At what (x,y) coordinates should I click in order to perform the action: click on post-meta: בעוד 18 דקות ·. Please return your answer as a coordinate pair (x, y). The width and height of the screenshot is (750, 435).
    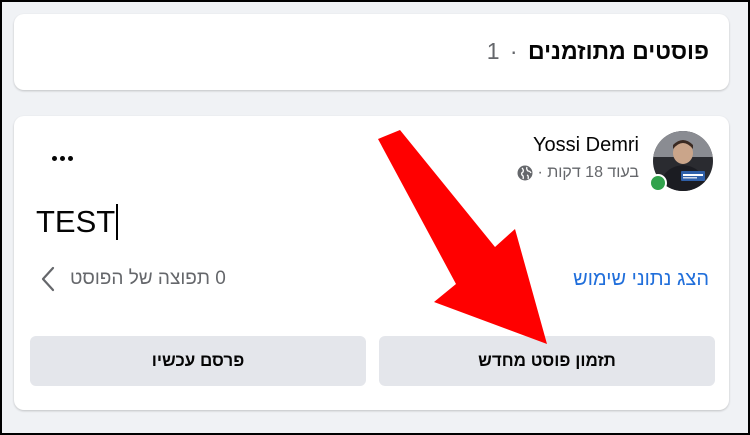
    Looking at the image, I should click on (578, 173).